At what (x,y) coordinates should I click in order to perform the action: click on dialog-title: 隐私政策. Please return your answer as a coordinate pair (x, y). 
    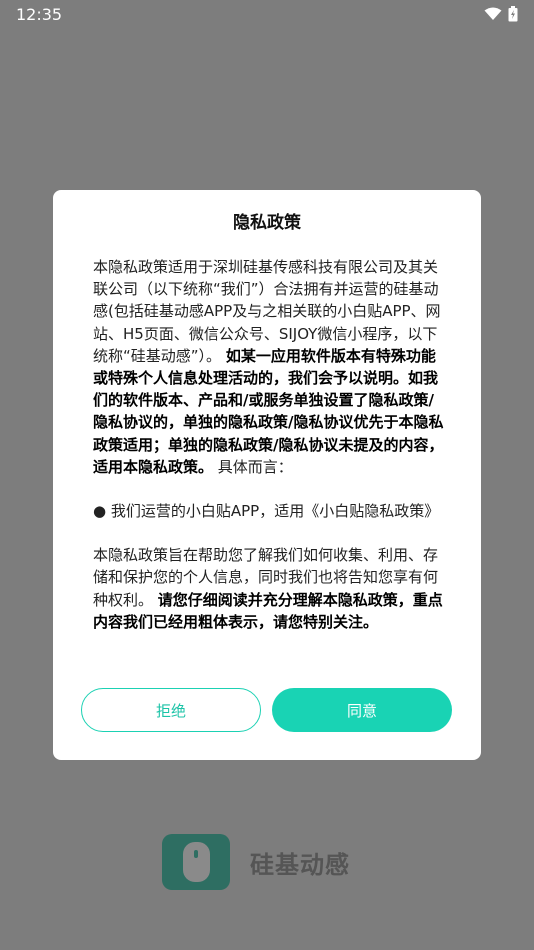
    Looking at the image, I should click on (267, 223).